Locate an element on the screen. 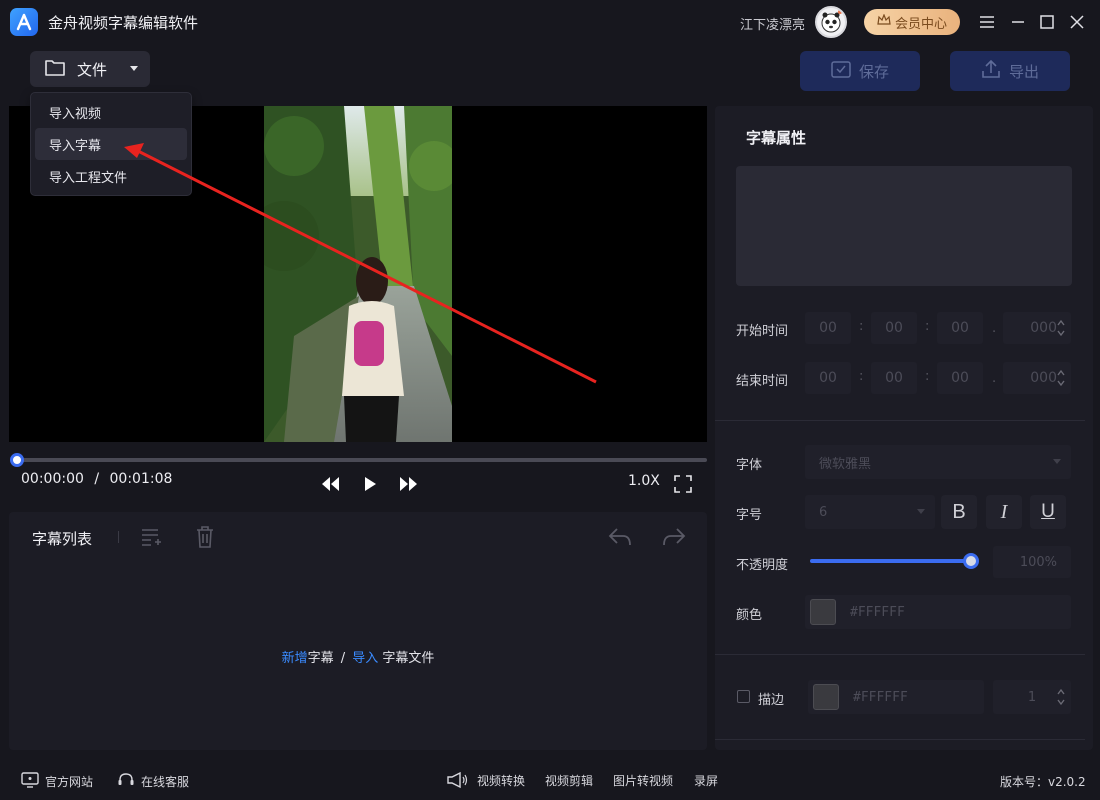 This screenshot has width=1100, height=800. play-icon is located at coordinates (370, 484).